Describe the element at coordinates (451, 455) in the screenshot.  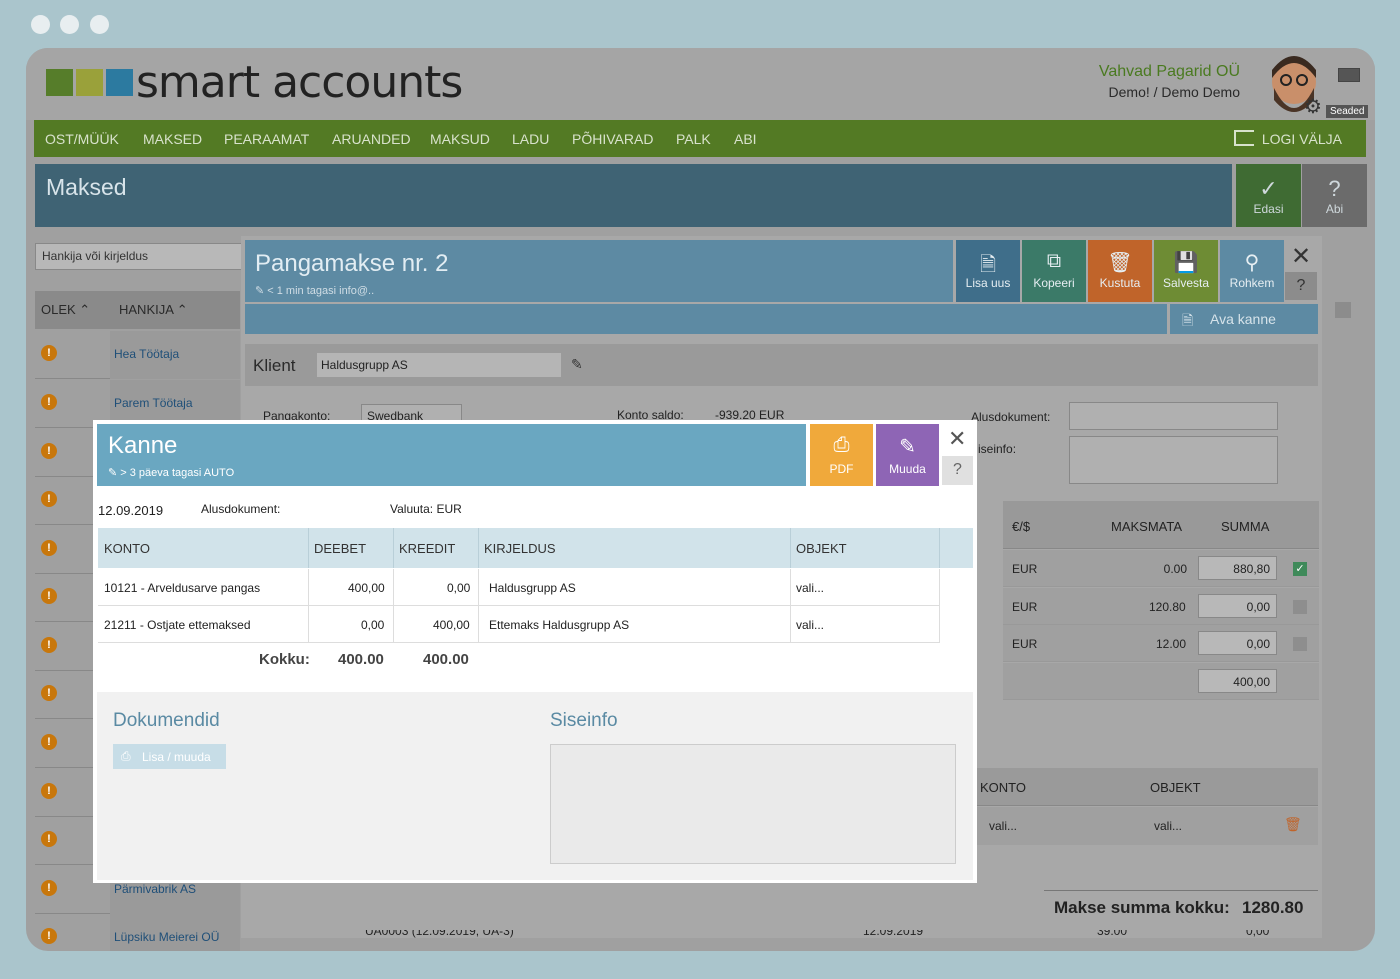
I see `kanne-header: Kanne ✎ > 3 päeva tagasi AUTO` at that location.